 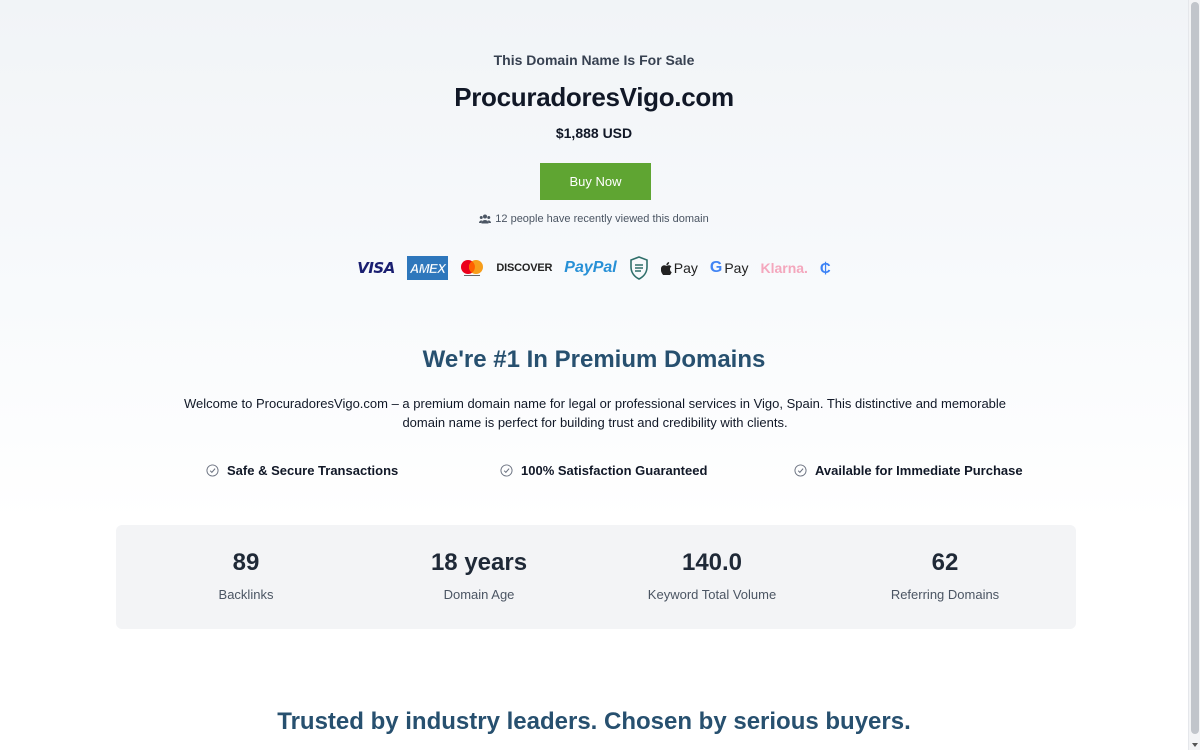 What do you see at coordinates (1195, 745) in the screenshot?
I see `scroll-down-arrow-icon` at bounding box center [1195, 745].